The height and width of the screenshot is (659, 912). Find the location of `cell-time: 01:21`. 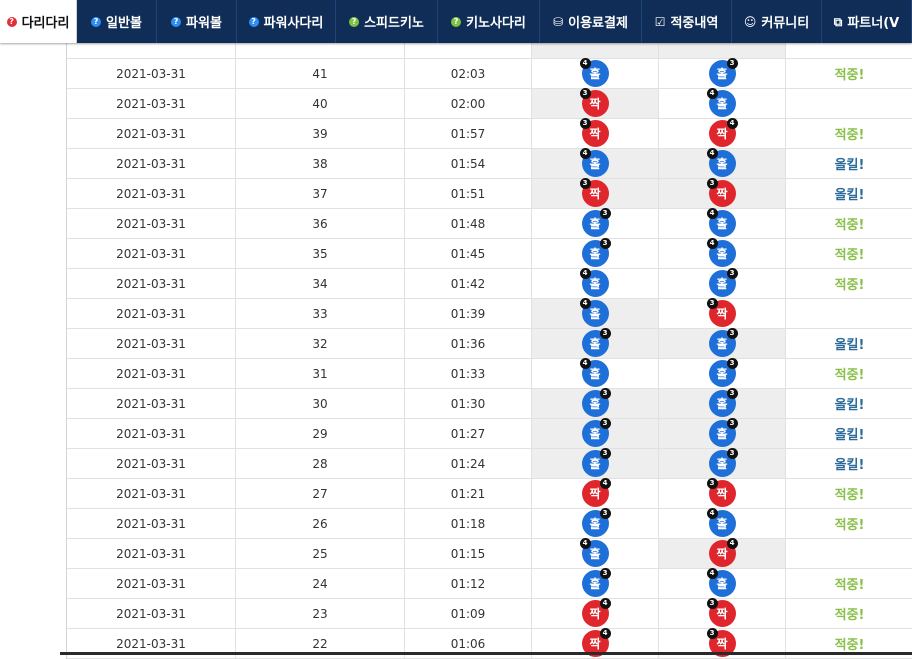

cell-time: 01:21 is located at coordinates (468, 493).